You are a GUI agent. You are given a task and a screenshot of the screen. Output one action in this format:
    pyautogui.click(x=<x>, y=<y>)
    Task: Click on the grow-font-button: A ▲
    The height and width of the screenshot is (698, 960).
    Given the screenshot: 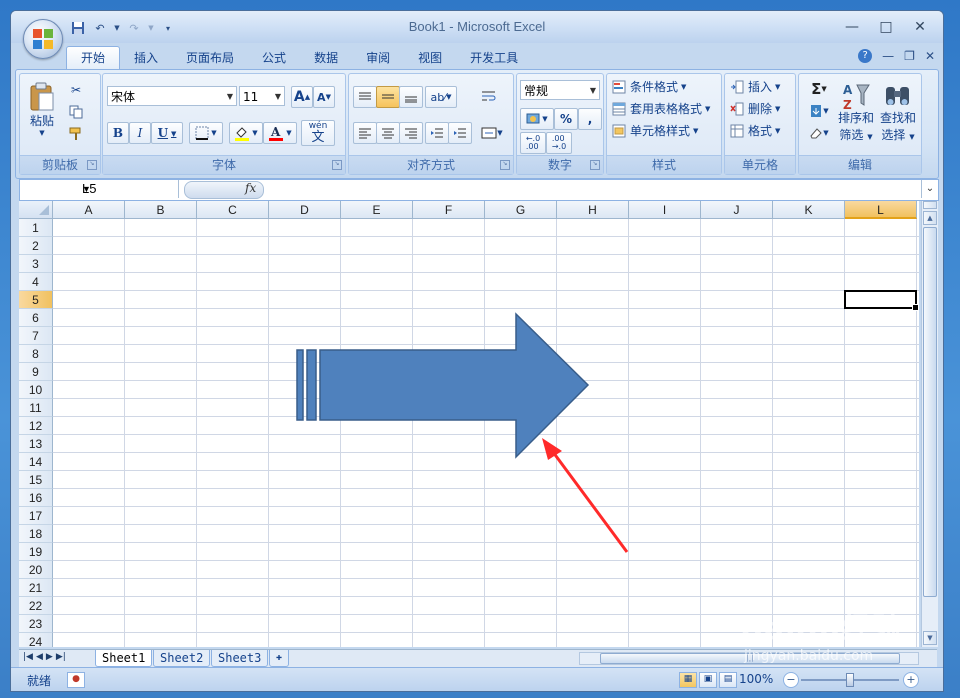 What is the action you would take?
    pyautogui.click(x=302, y=97)
    